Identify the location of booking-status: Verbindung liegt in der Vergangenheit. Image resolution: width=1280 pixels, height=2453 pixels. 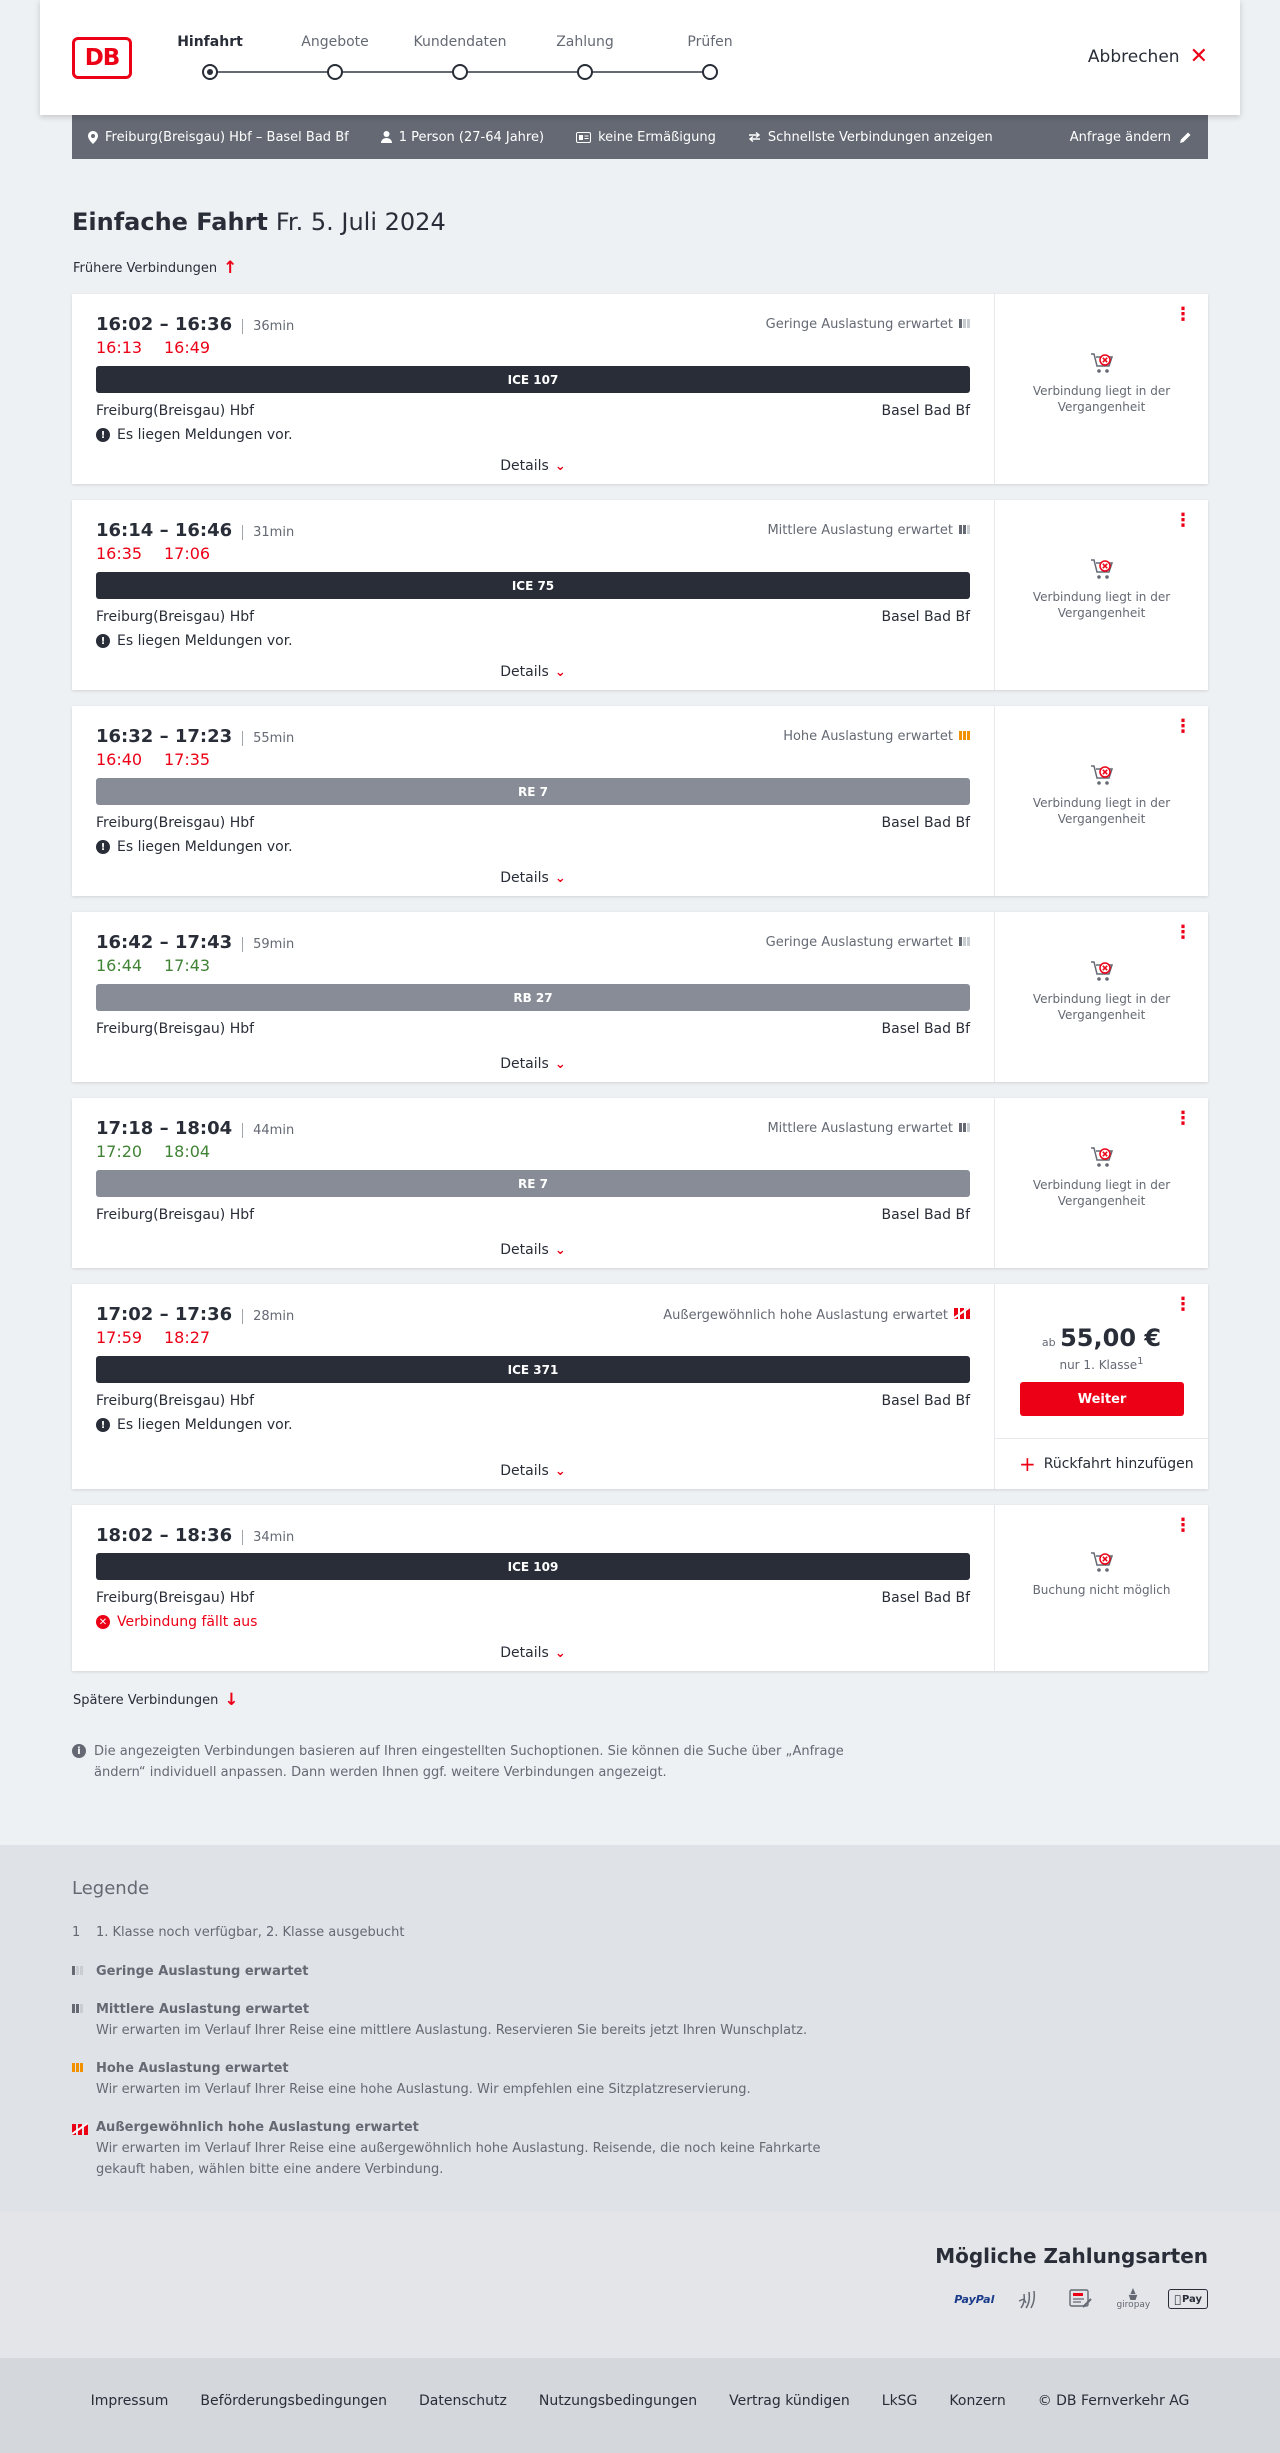
(1101, 795).